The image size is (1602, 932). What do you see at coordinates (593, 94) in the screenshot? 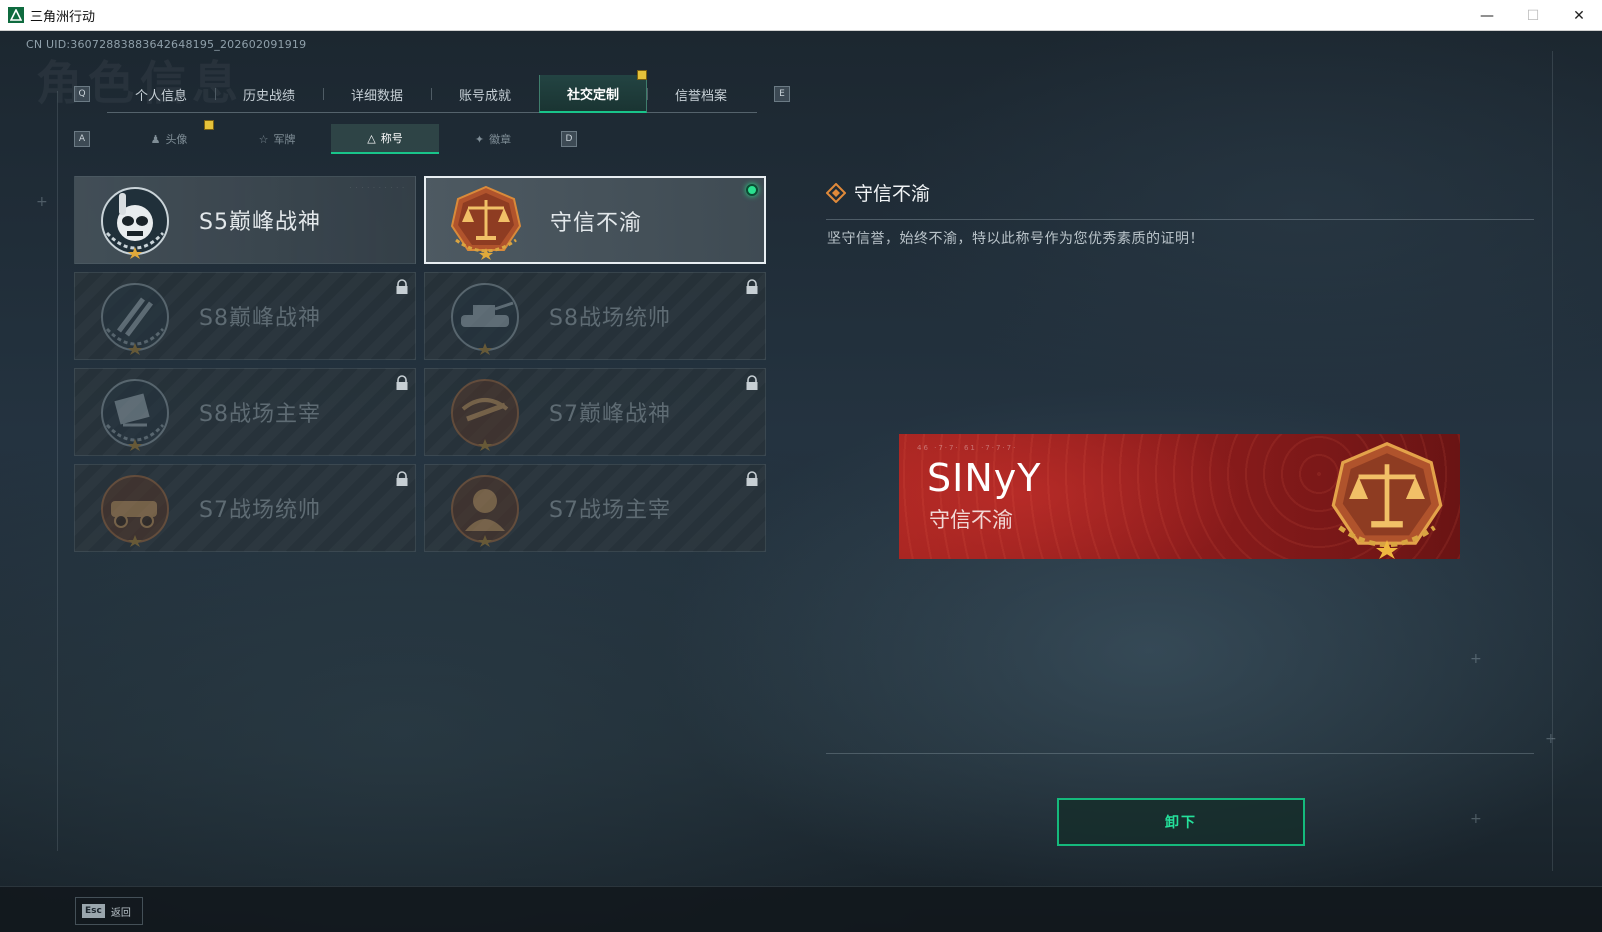
I see `tab-social-customize: 社交定制` at bounding box center [593, 94].